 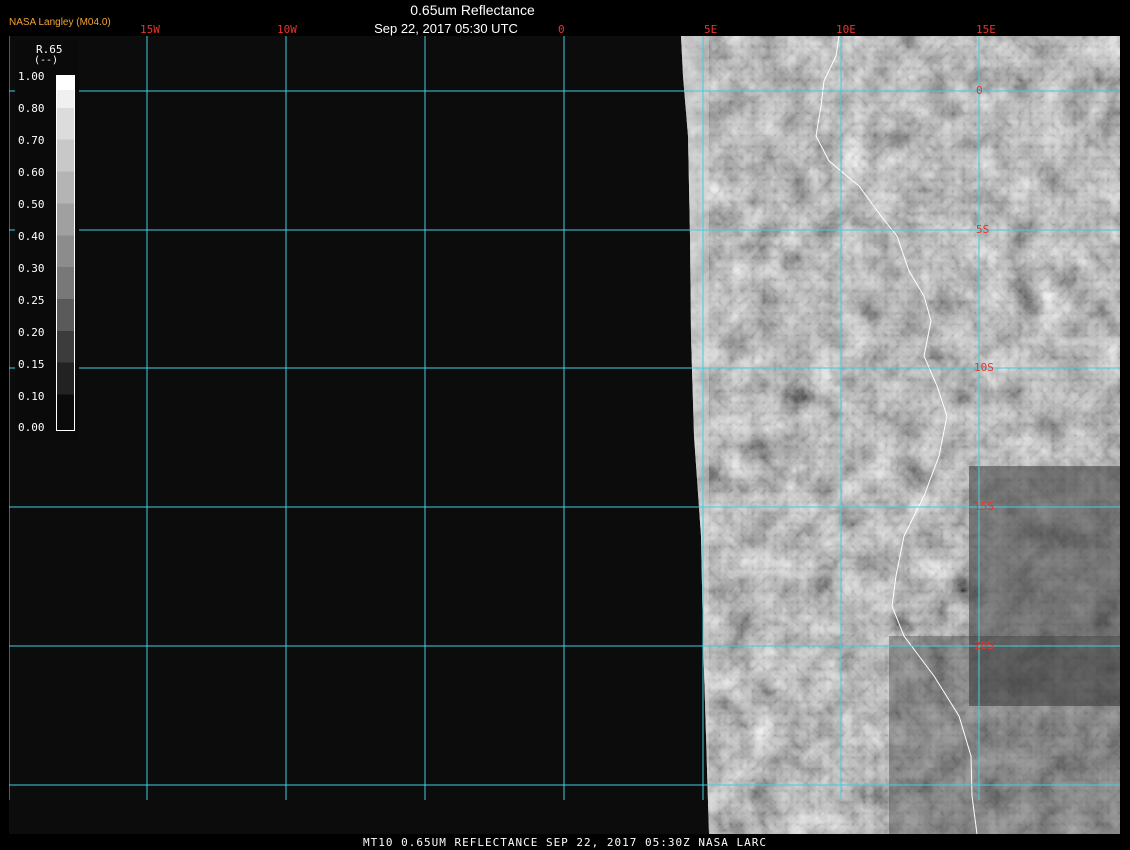 What do you see at coordinates (31, 204) in the screenshot?
I see `legend-tick: 0.50` at bounding box center [31, 204].